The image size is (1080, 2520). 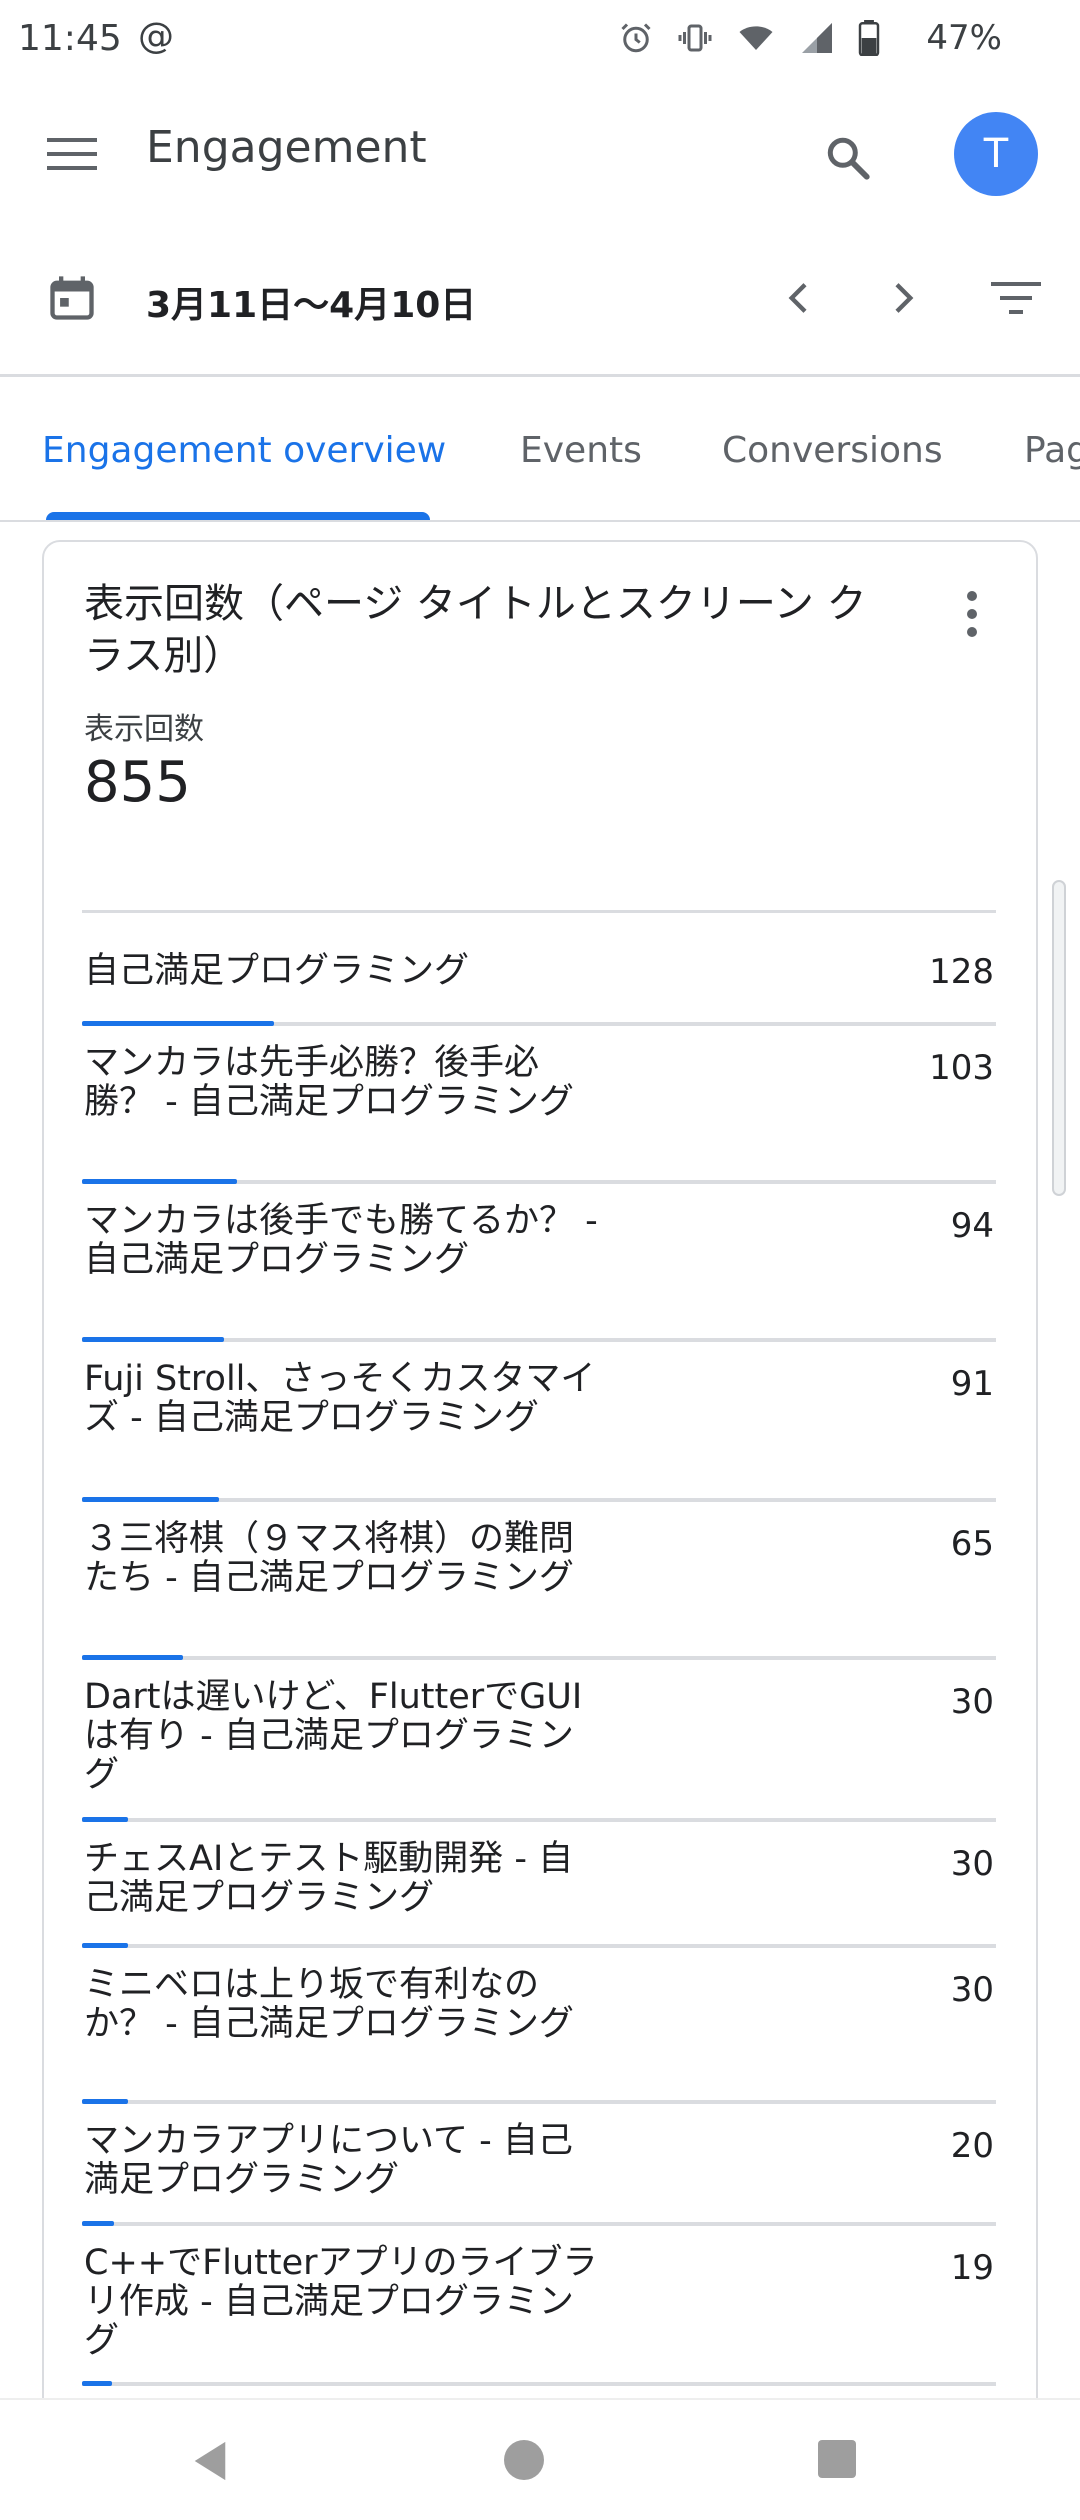 What do you see at coordinates (539, 971) in the screenshot?
I see `list-item: 自己満足プログラミング 128` at bounding box center [539, 971].